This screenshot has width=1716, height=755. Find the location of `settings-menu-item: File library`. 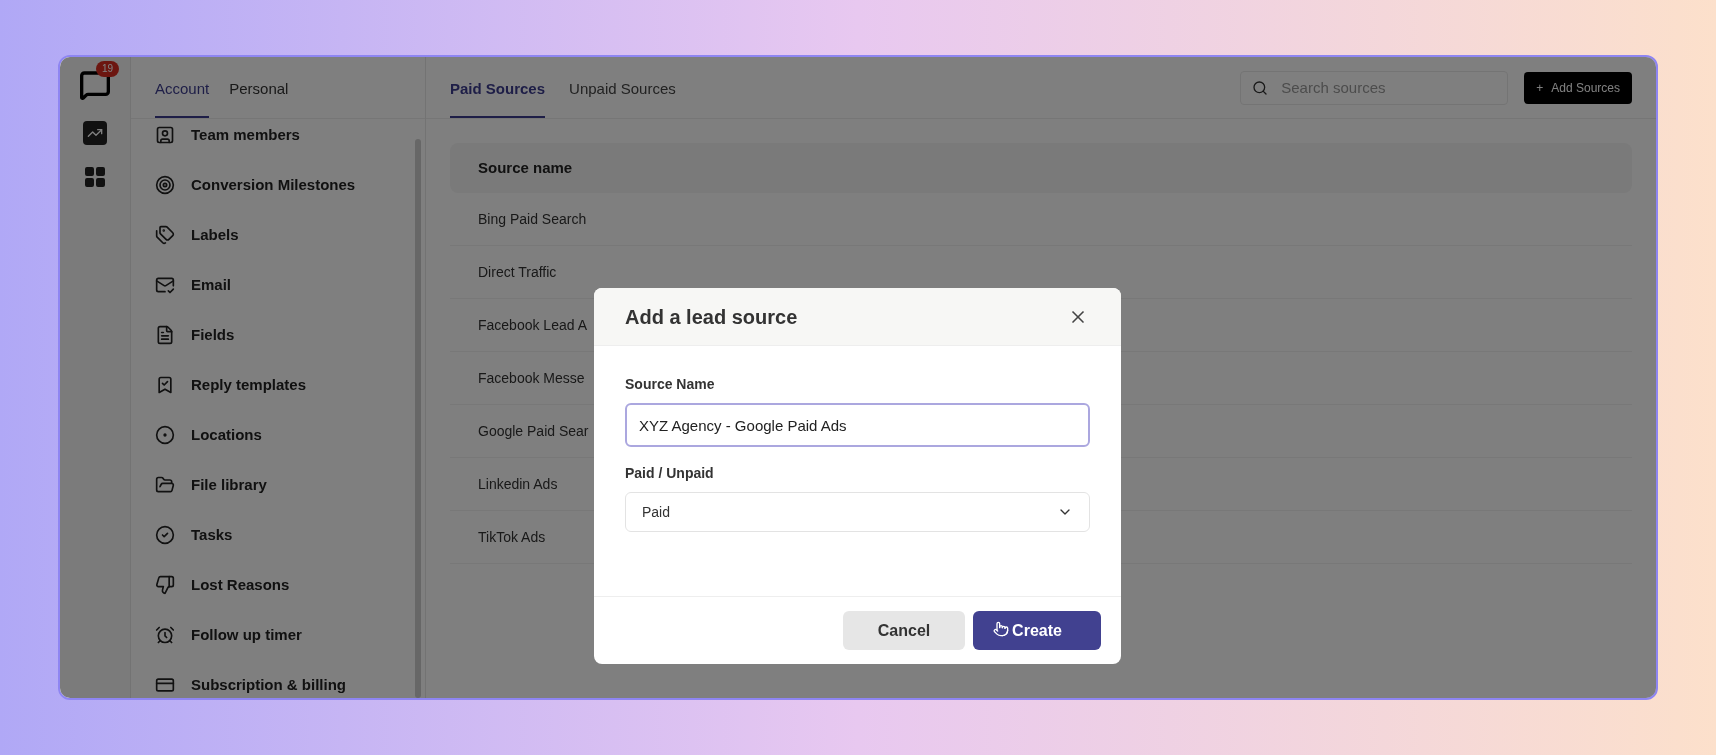

settings-menu-item: File library is located at coordinates (229, 485).